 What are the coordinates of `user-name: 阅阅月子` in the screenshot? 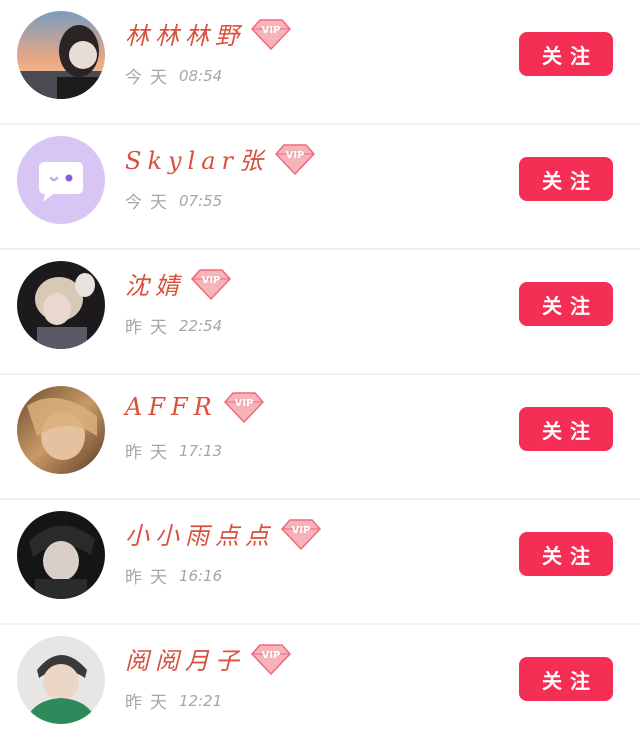 It's located at (185, 658).